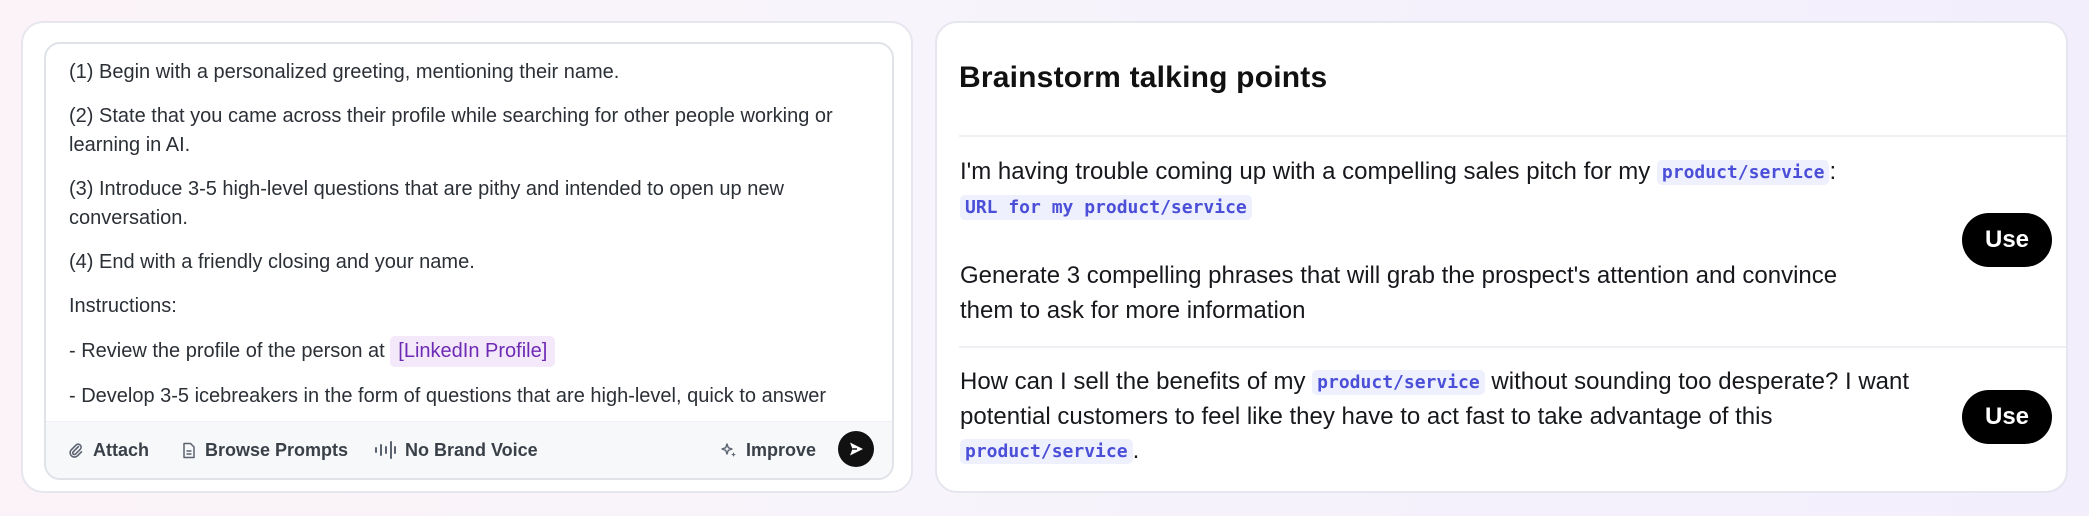  What do you see at coordinates (277, 449) in the screenshot?
I see `browse-prompts-label: Browse Prompts` at bounding box center [277, 449].